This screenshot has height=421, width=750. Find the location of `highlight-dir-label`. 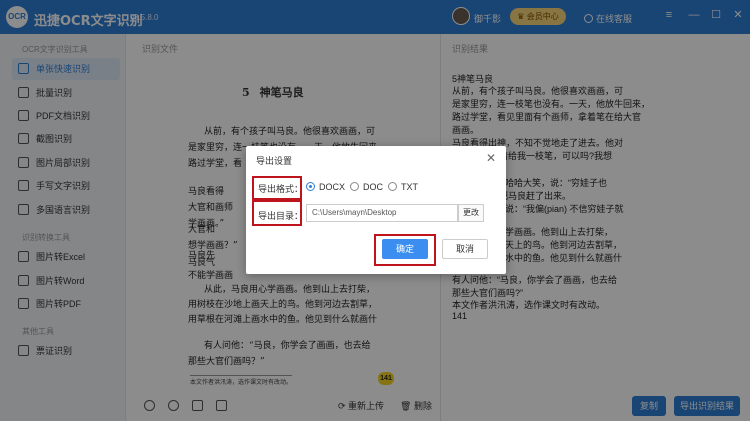

highlight-dir-label is located at coordinates (277, 213).